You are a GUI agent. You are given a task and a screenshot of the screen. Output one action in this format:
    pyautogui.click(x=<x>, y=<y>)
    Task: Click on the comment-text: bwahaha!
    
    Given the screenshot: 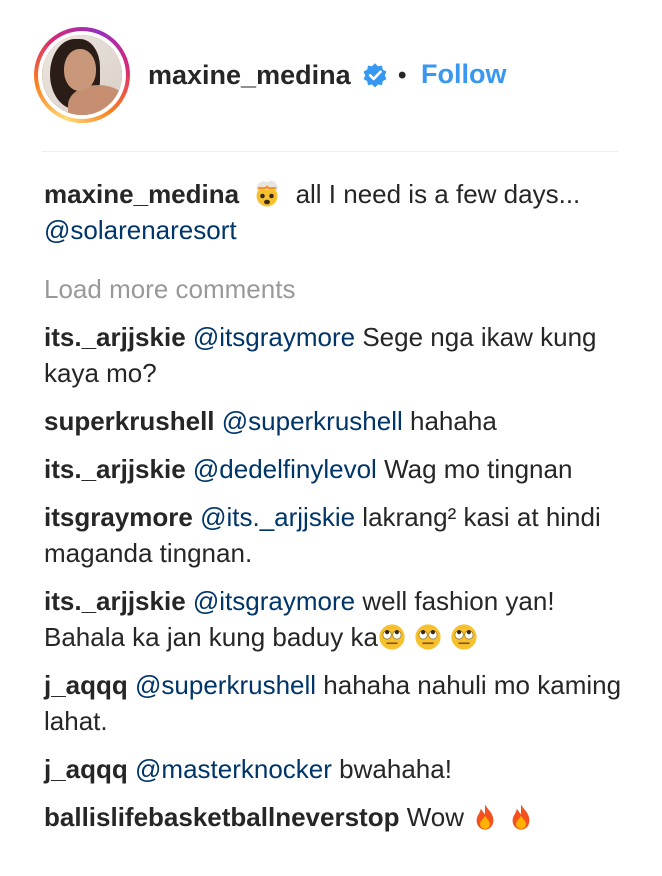 What is the action you would take?
    pyautogui.click(x=395, y=769)
    